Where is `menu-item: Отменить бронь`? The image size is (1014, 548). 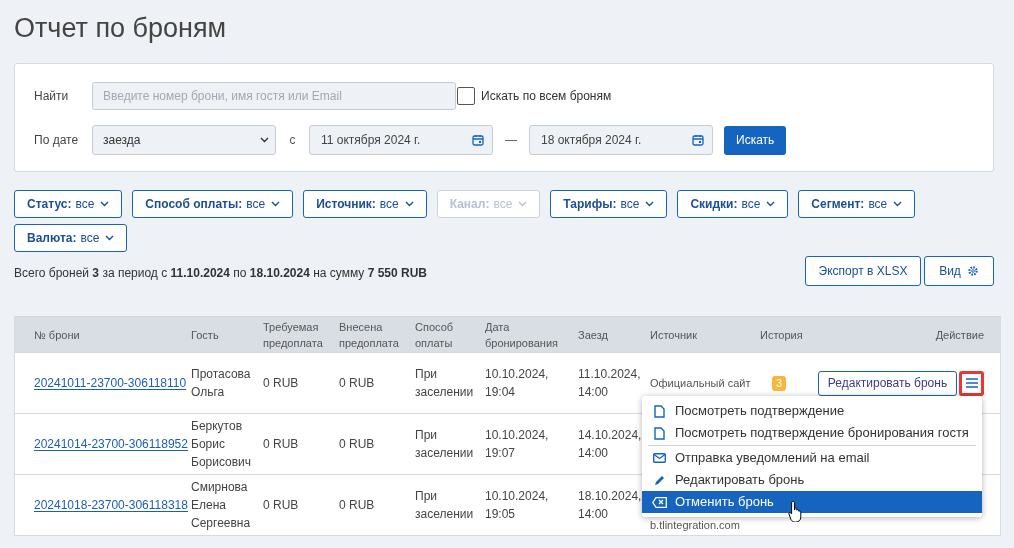
menu-item: Отменить бронь is located at coordinates (812, 502).